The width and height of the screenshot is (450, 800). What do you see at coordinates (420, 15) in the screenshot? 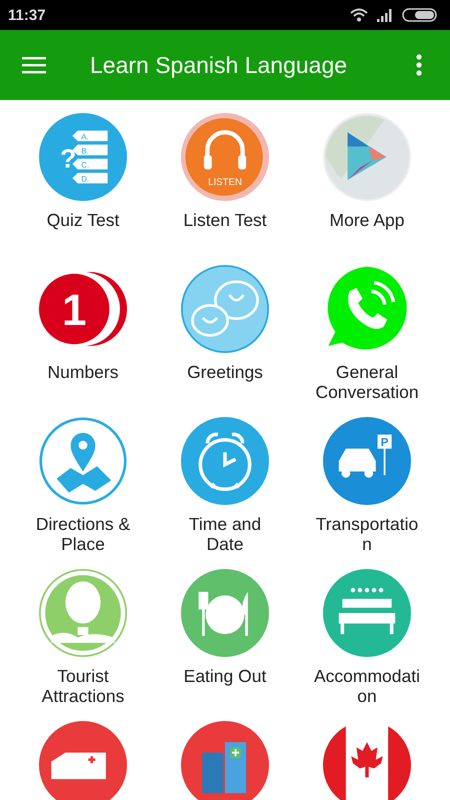
I see `battery-icon` at bounding box center [420, 15].